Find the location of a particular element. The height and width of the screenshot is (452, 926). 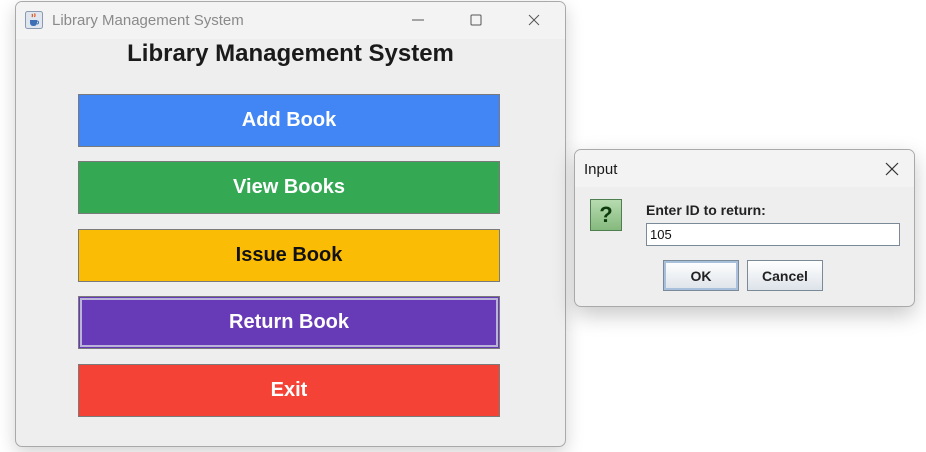

issue-book-button: Issue Book is located at coordinates (289, 255).